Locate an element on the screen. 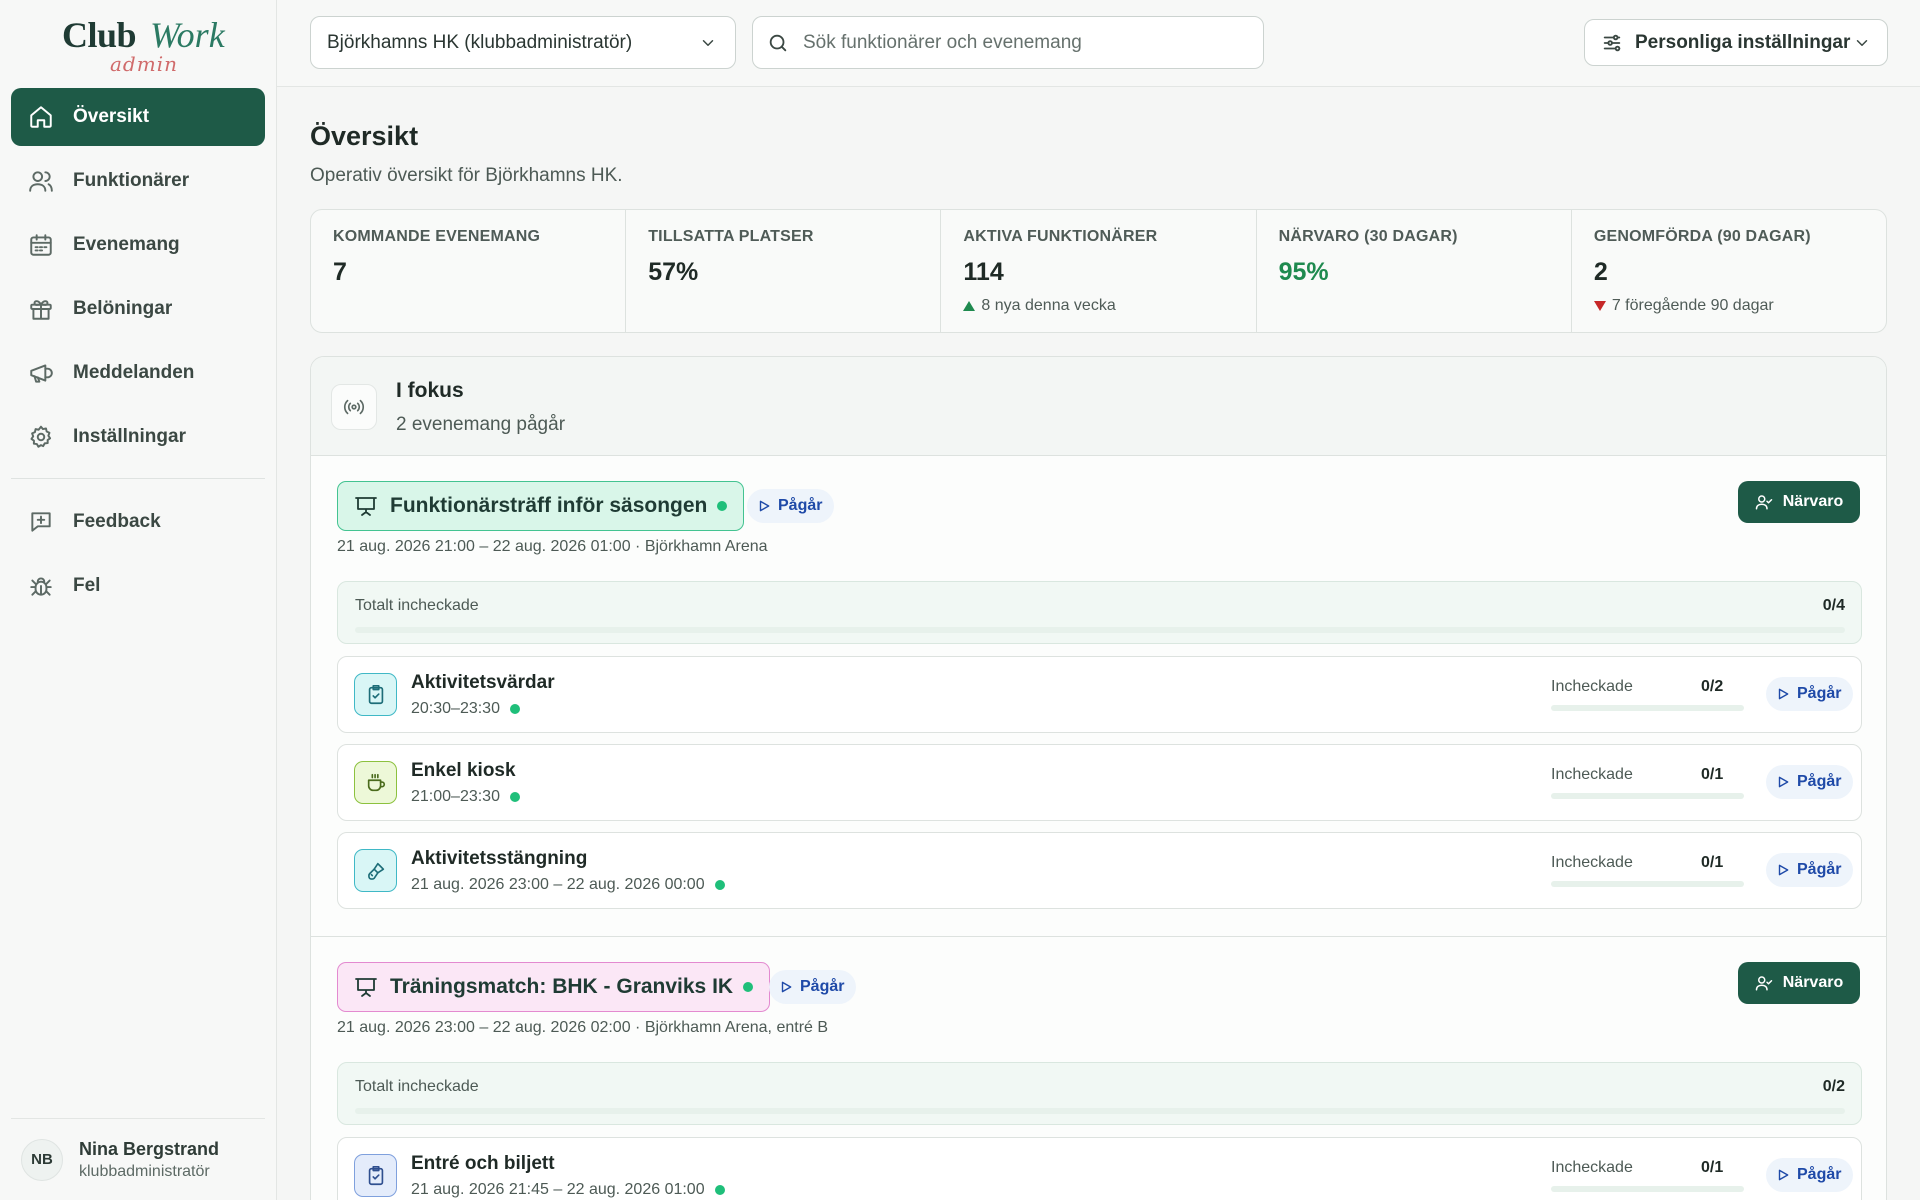  stat-delta-text: 8 nya denna vecka is located at coordinates (1048, 305).